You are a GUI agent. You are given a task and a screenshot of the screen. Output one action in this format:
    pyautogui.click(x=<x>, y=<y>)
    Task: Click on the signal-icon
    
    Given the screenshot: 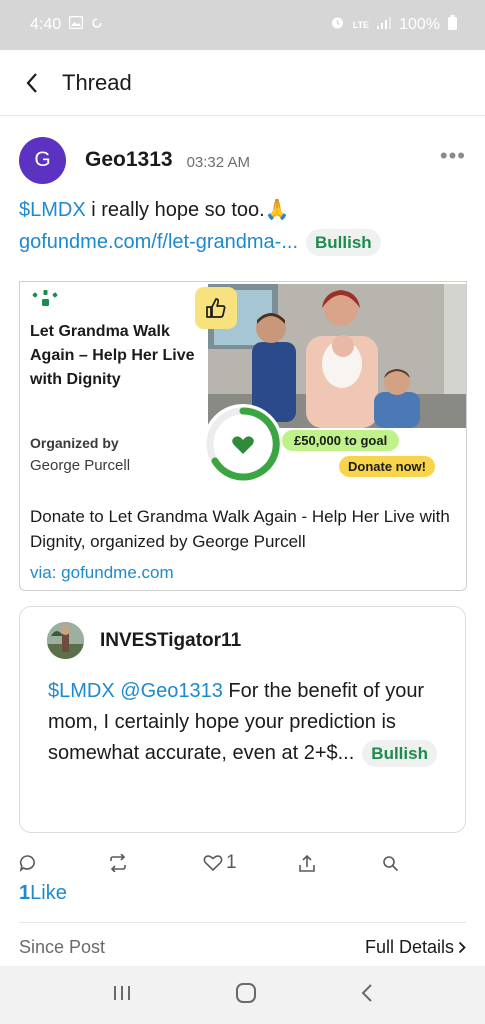 What is the action you would take?
    pyautogui.click(x=384, y=25)
    